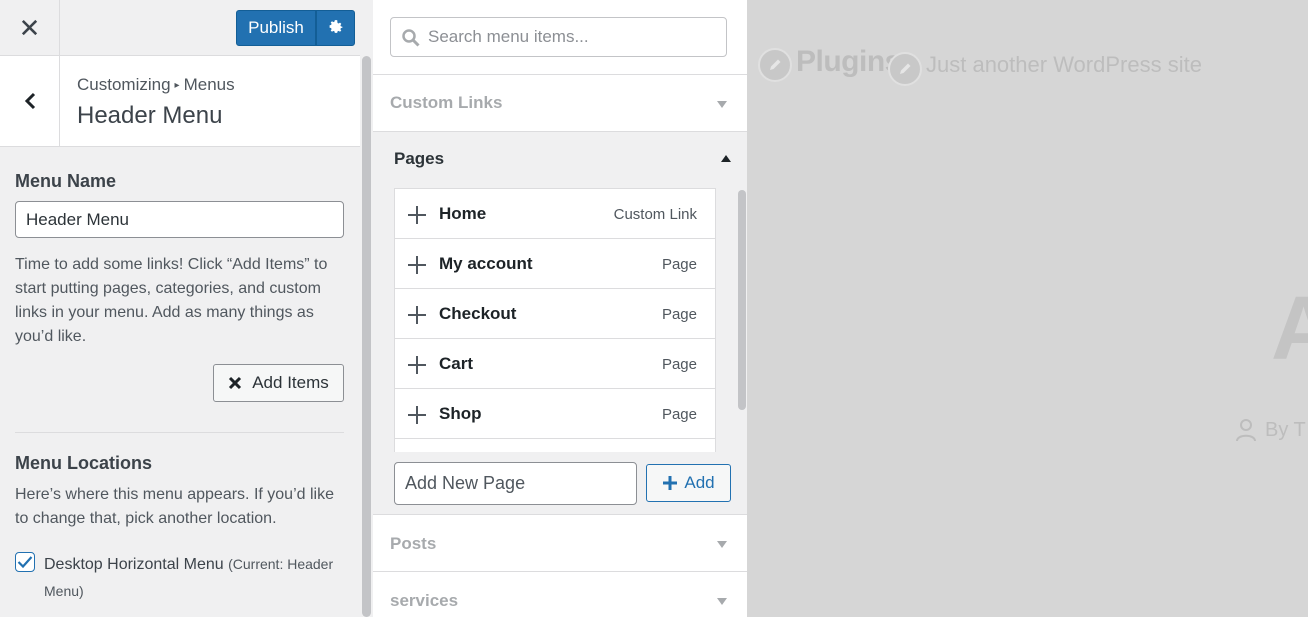 The height and width of the screenshot is (617, 1308). Describe the element at coordinates (1285, 429) in the screenshot. I see `byline-text: By T` at that location.